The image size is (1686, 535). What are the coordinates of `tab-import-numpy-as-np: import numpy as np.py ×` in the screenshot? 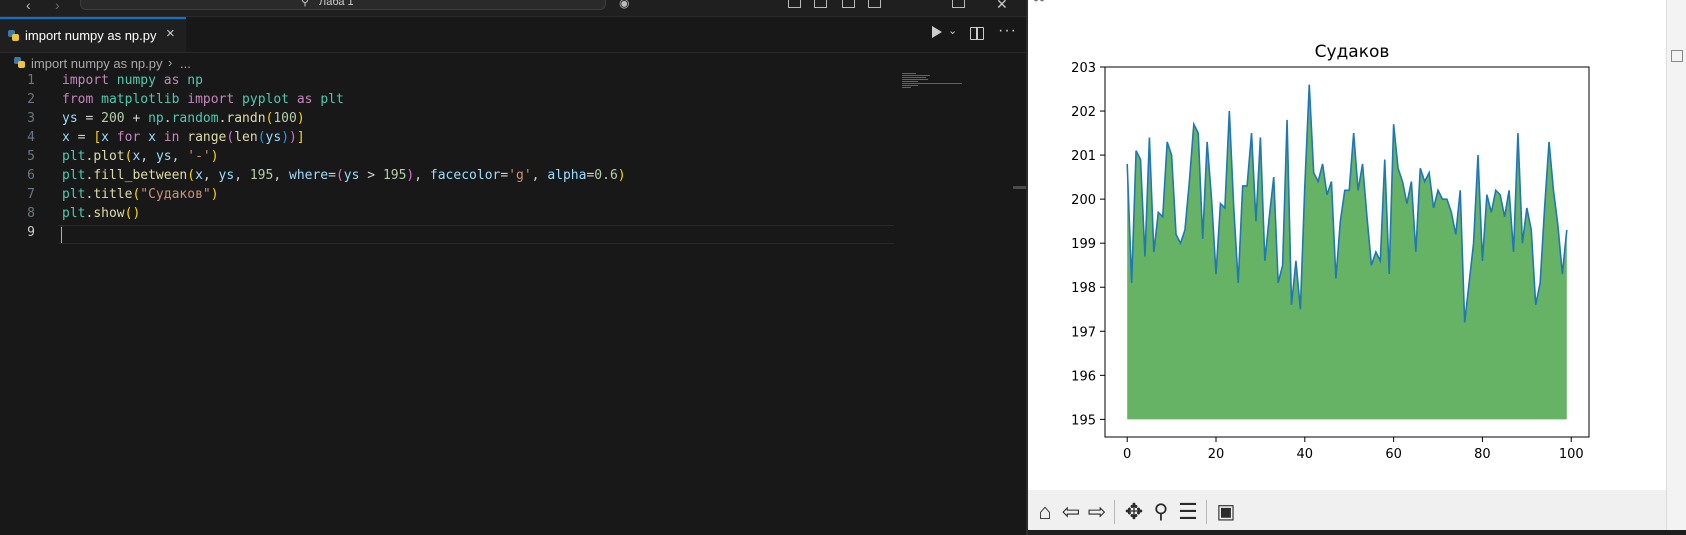 It's located at (93, 34).